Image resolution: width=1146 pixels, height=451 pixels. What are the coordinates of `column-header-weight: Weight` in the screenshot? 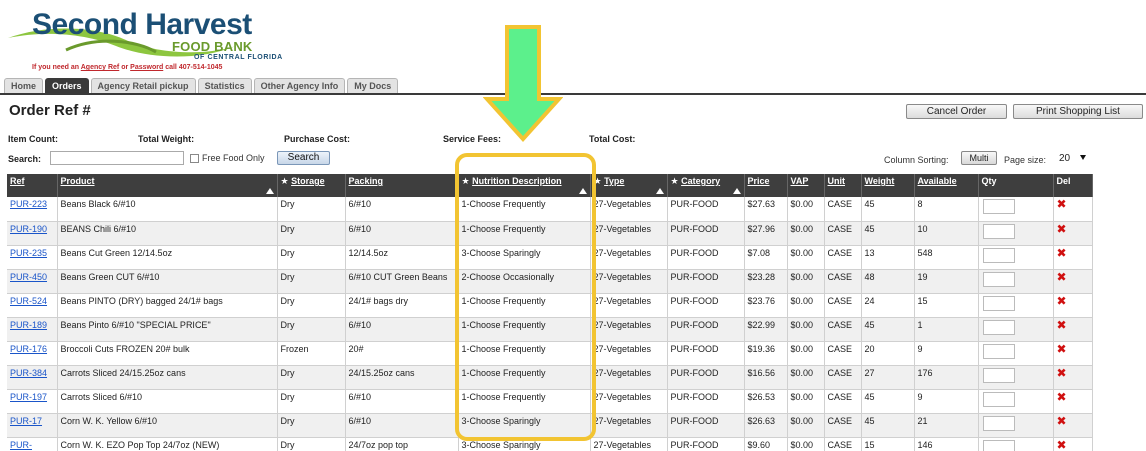 It's located at (888, 185).